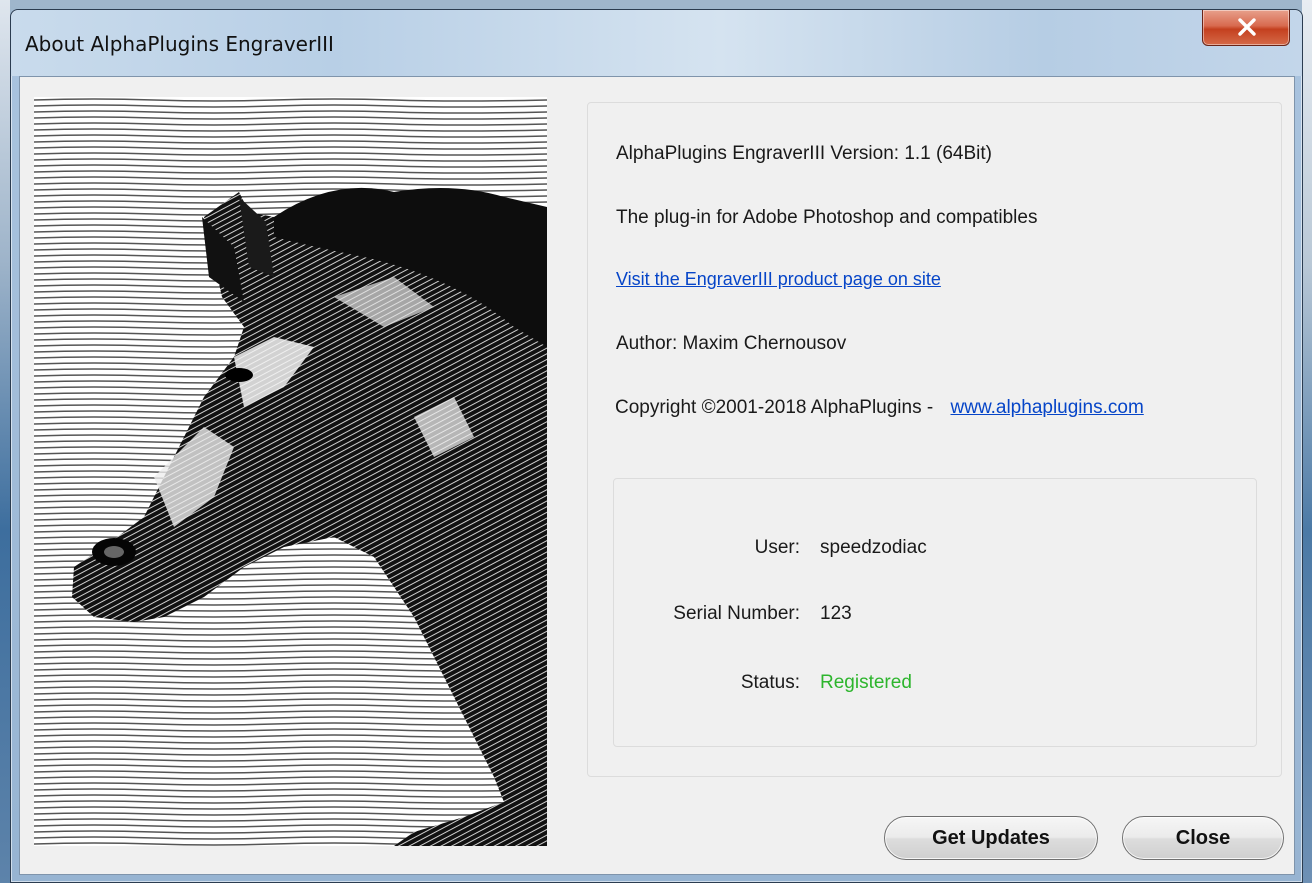 Image resolution: width=1312 pixels, height=883 pixels. Describe the element at coordinates (5, 441) in the screenshot. I see `desktop-background-left` at that location.